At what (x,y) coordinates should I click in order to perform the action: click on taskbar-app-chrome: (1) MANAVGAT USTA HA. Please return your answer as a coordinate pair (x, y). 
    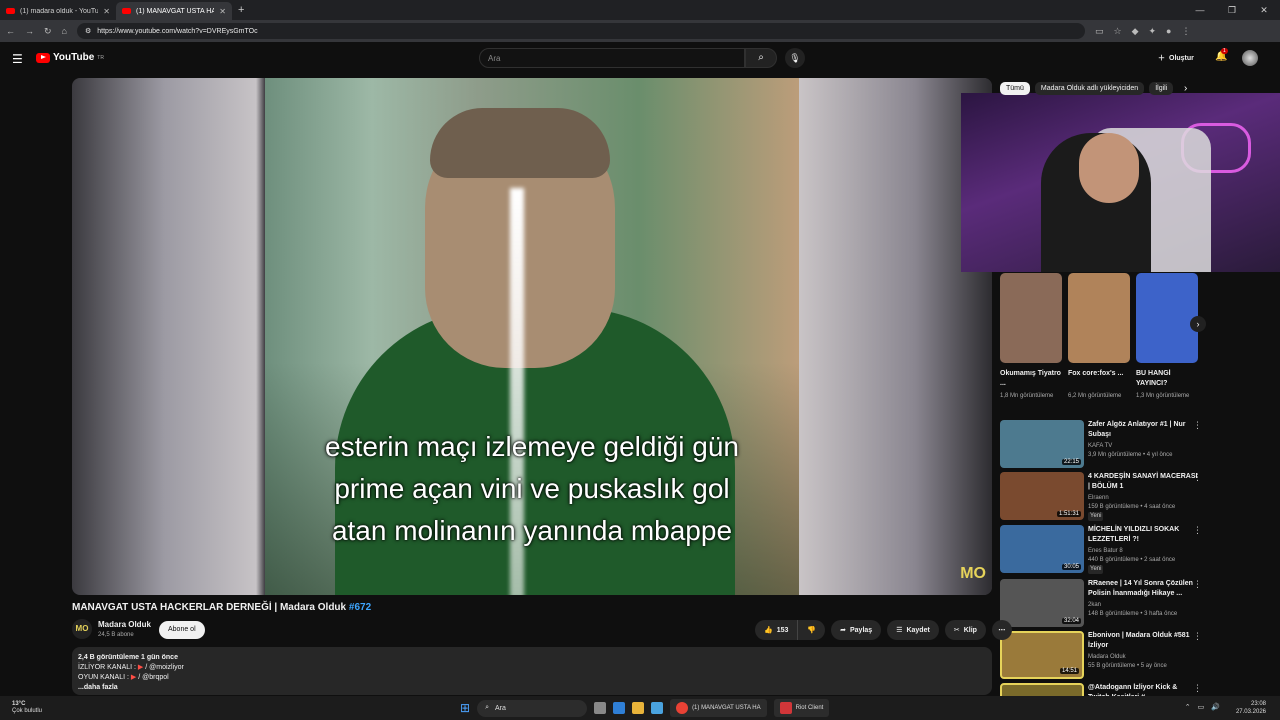
    Looking at the image, I should click on (718, 708).